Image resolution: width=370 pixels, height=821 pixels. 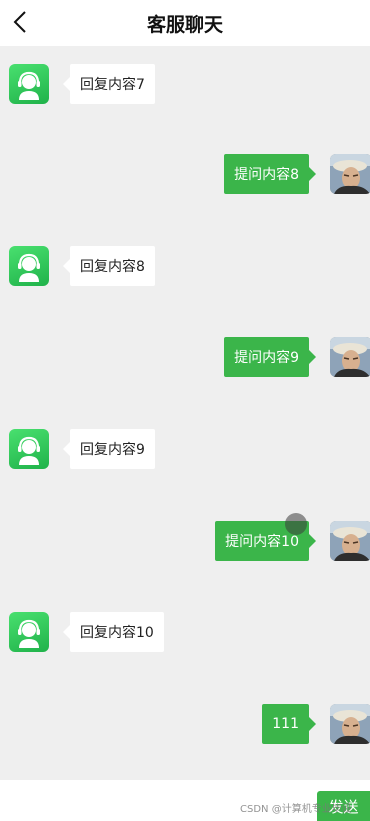 What do you see at coordinates (270, 174) in the screenshot?
I see `question-bubble: 提问内容8` at bounding box center [270, 174].